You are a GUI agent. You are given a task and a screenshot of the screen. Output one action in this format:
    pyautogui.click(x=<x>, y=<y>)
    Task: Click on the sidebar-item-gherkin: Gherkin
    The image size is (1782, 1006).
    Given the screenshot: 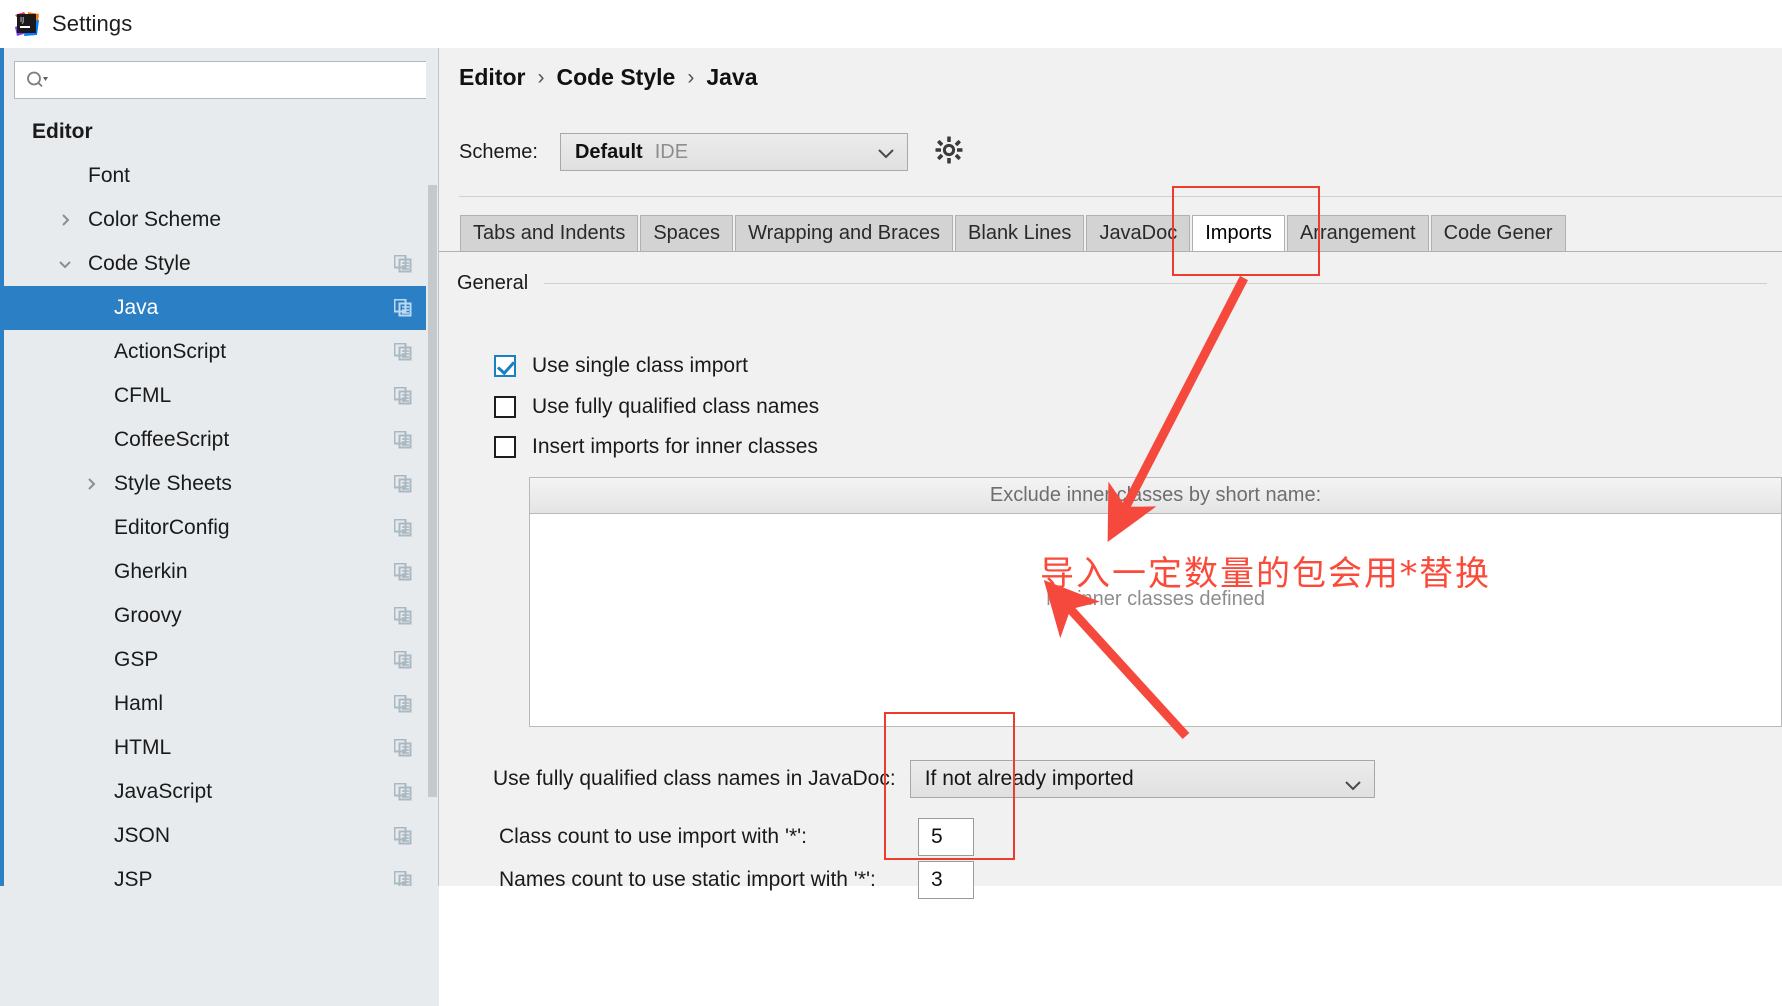 What is the action you would take?
    pyautogui.click(x=221, y=572)
    